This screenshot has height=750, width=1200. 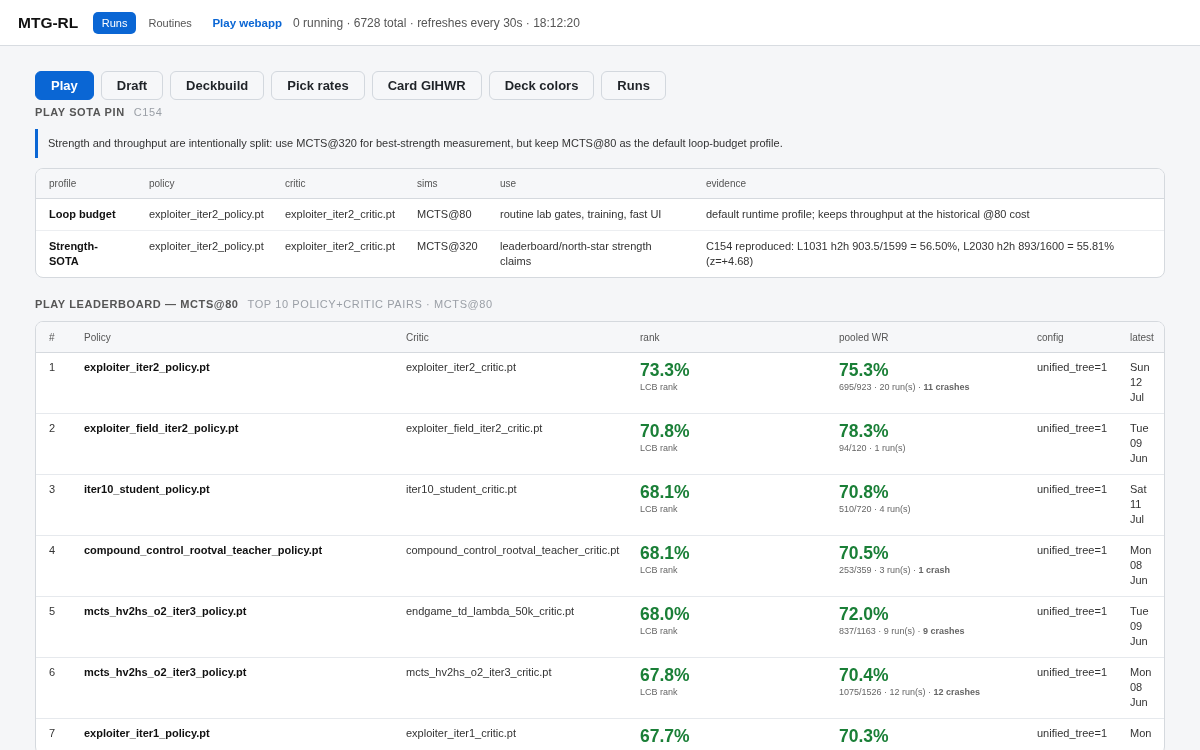 I want to click on win-rate-value: 72.0%, so click(x=864, y=614).